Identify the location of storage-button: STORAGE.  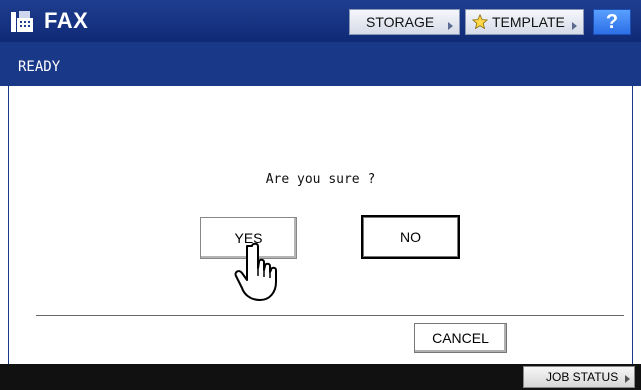
(404, 22).